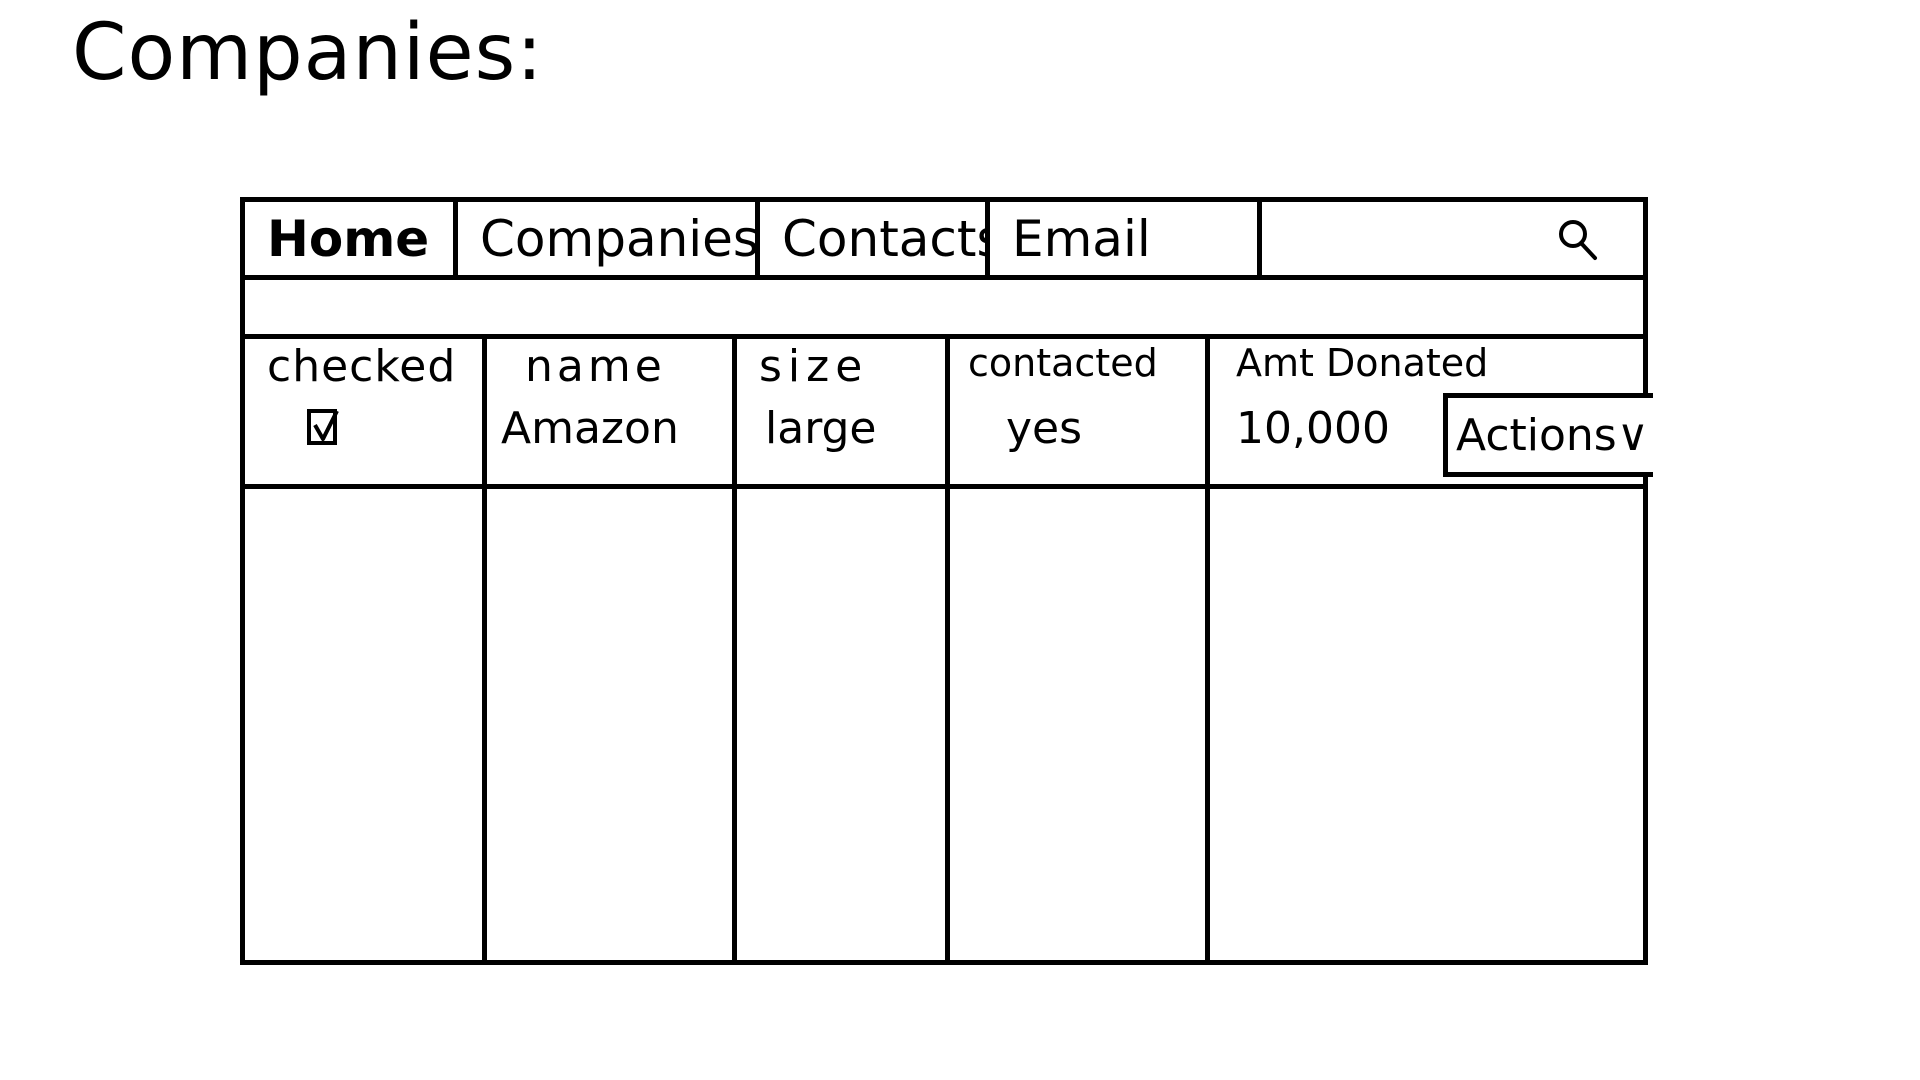  Describe the element at coordinates (326, 425) in the screenshot. I see `checkmark-icon` at that location.